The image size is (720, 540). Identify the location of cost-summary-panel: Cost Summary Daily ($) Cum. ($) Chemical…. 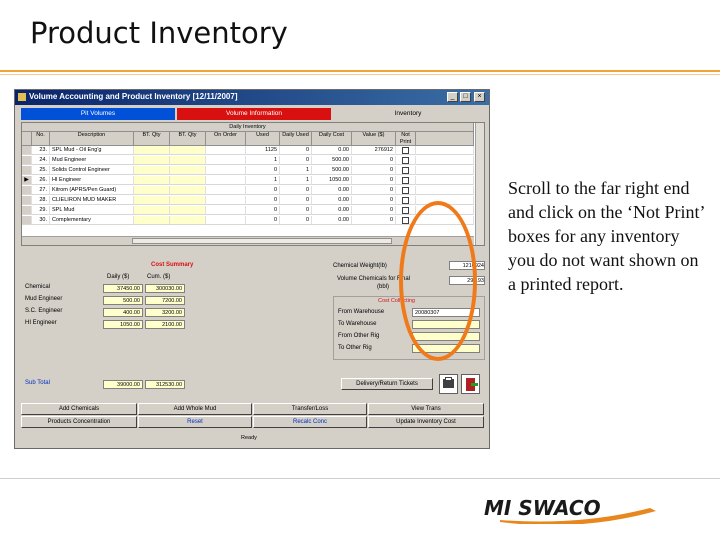
(175, 327).